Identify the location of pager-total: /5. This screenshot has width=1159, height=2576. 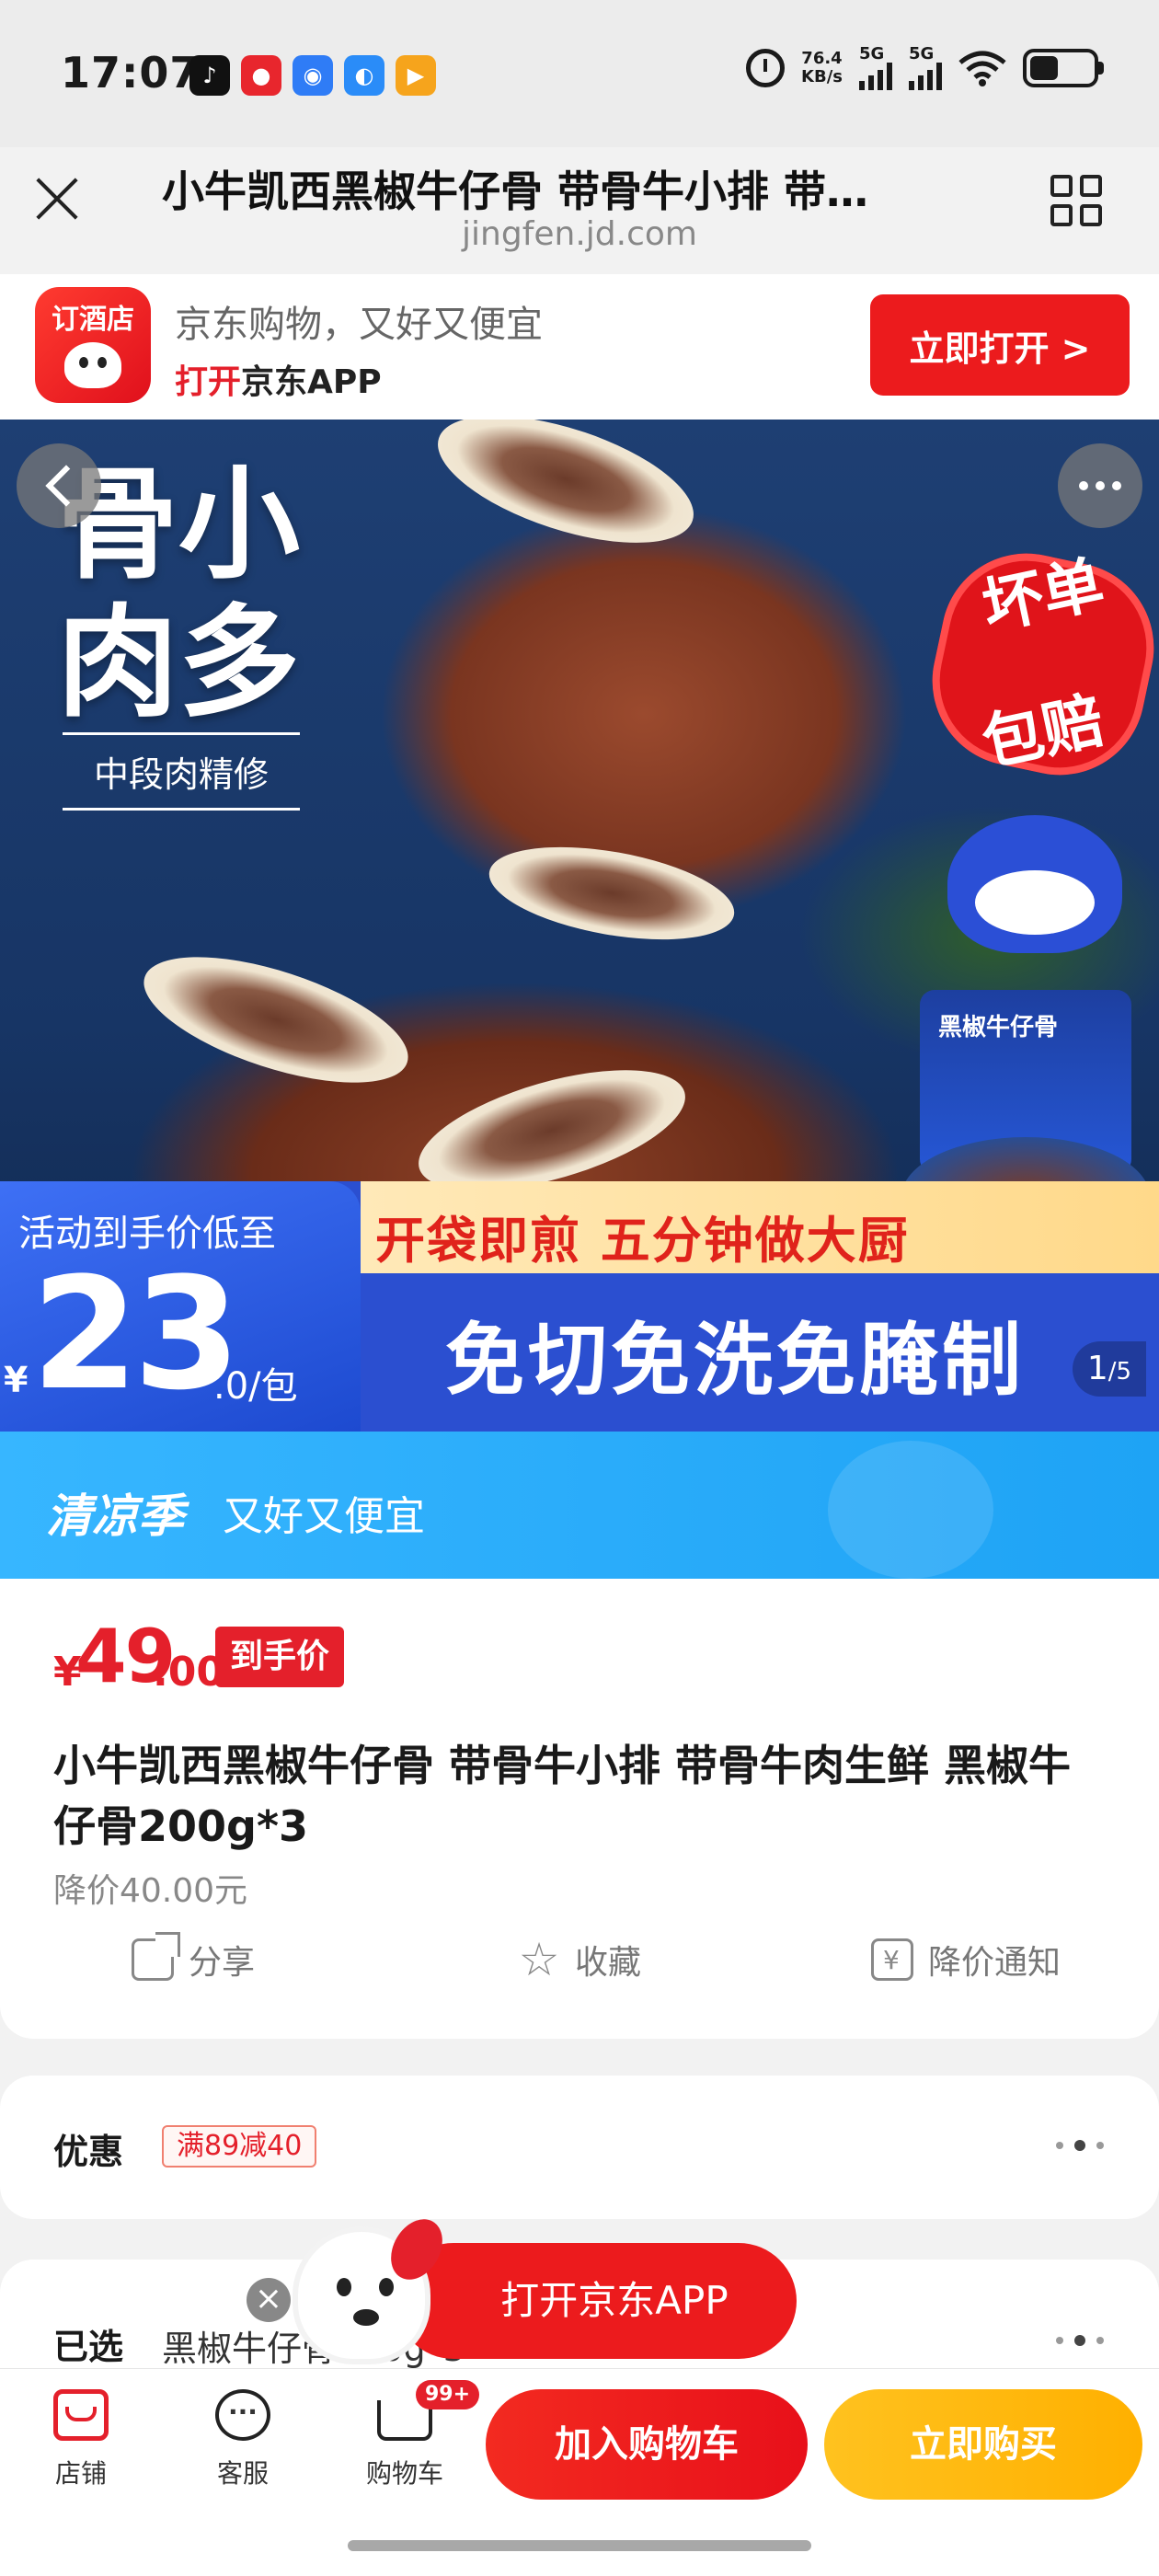
(1119, 1372).